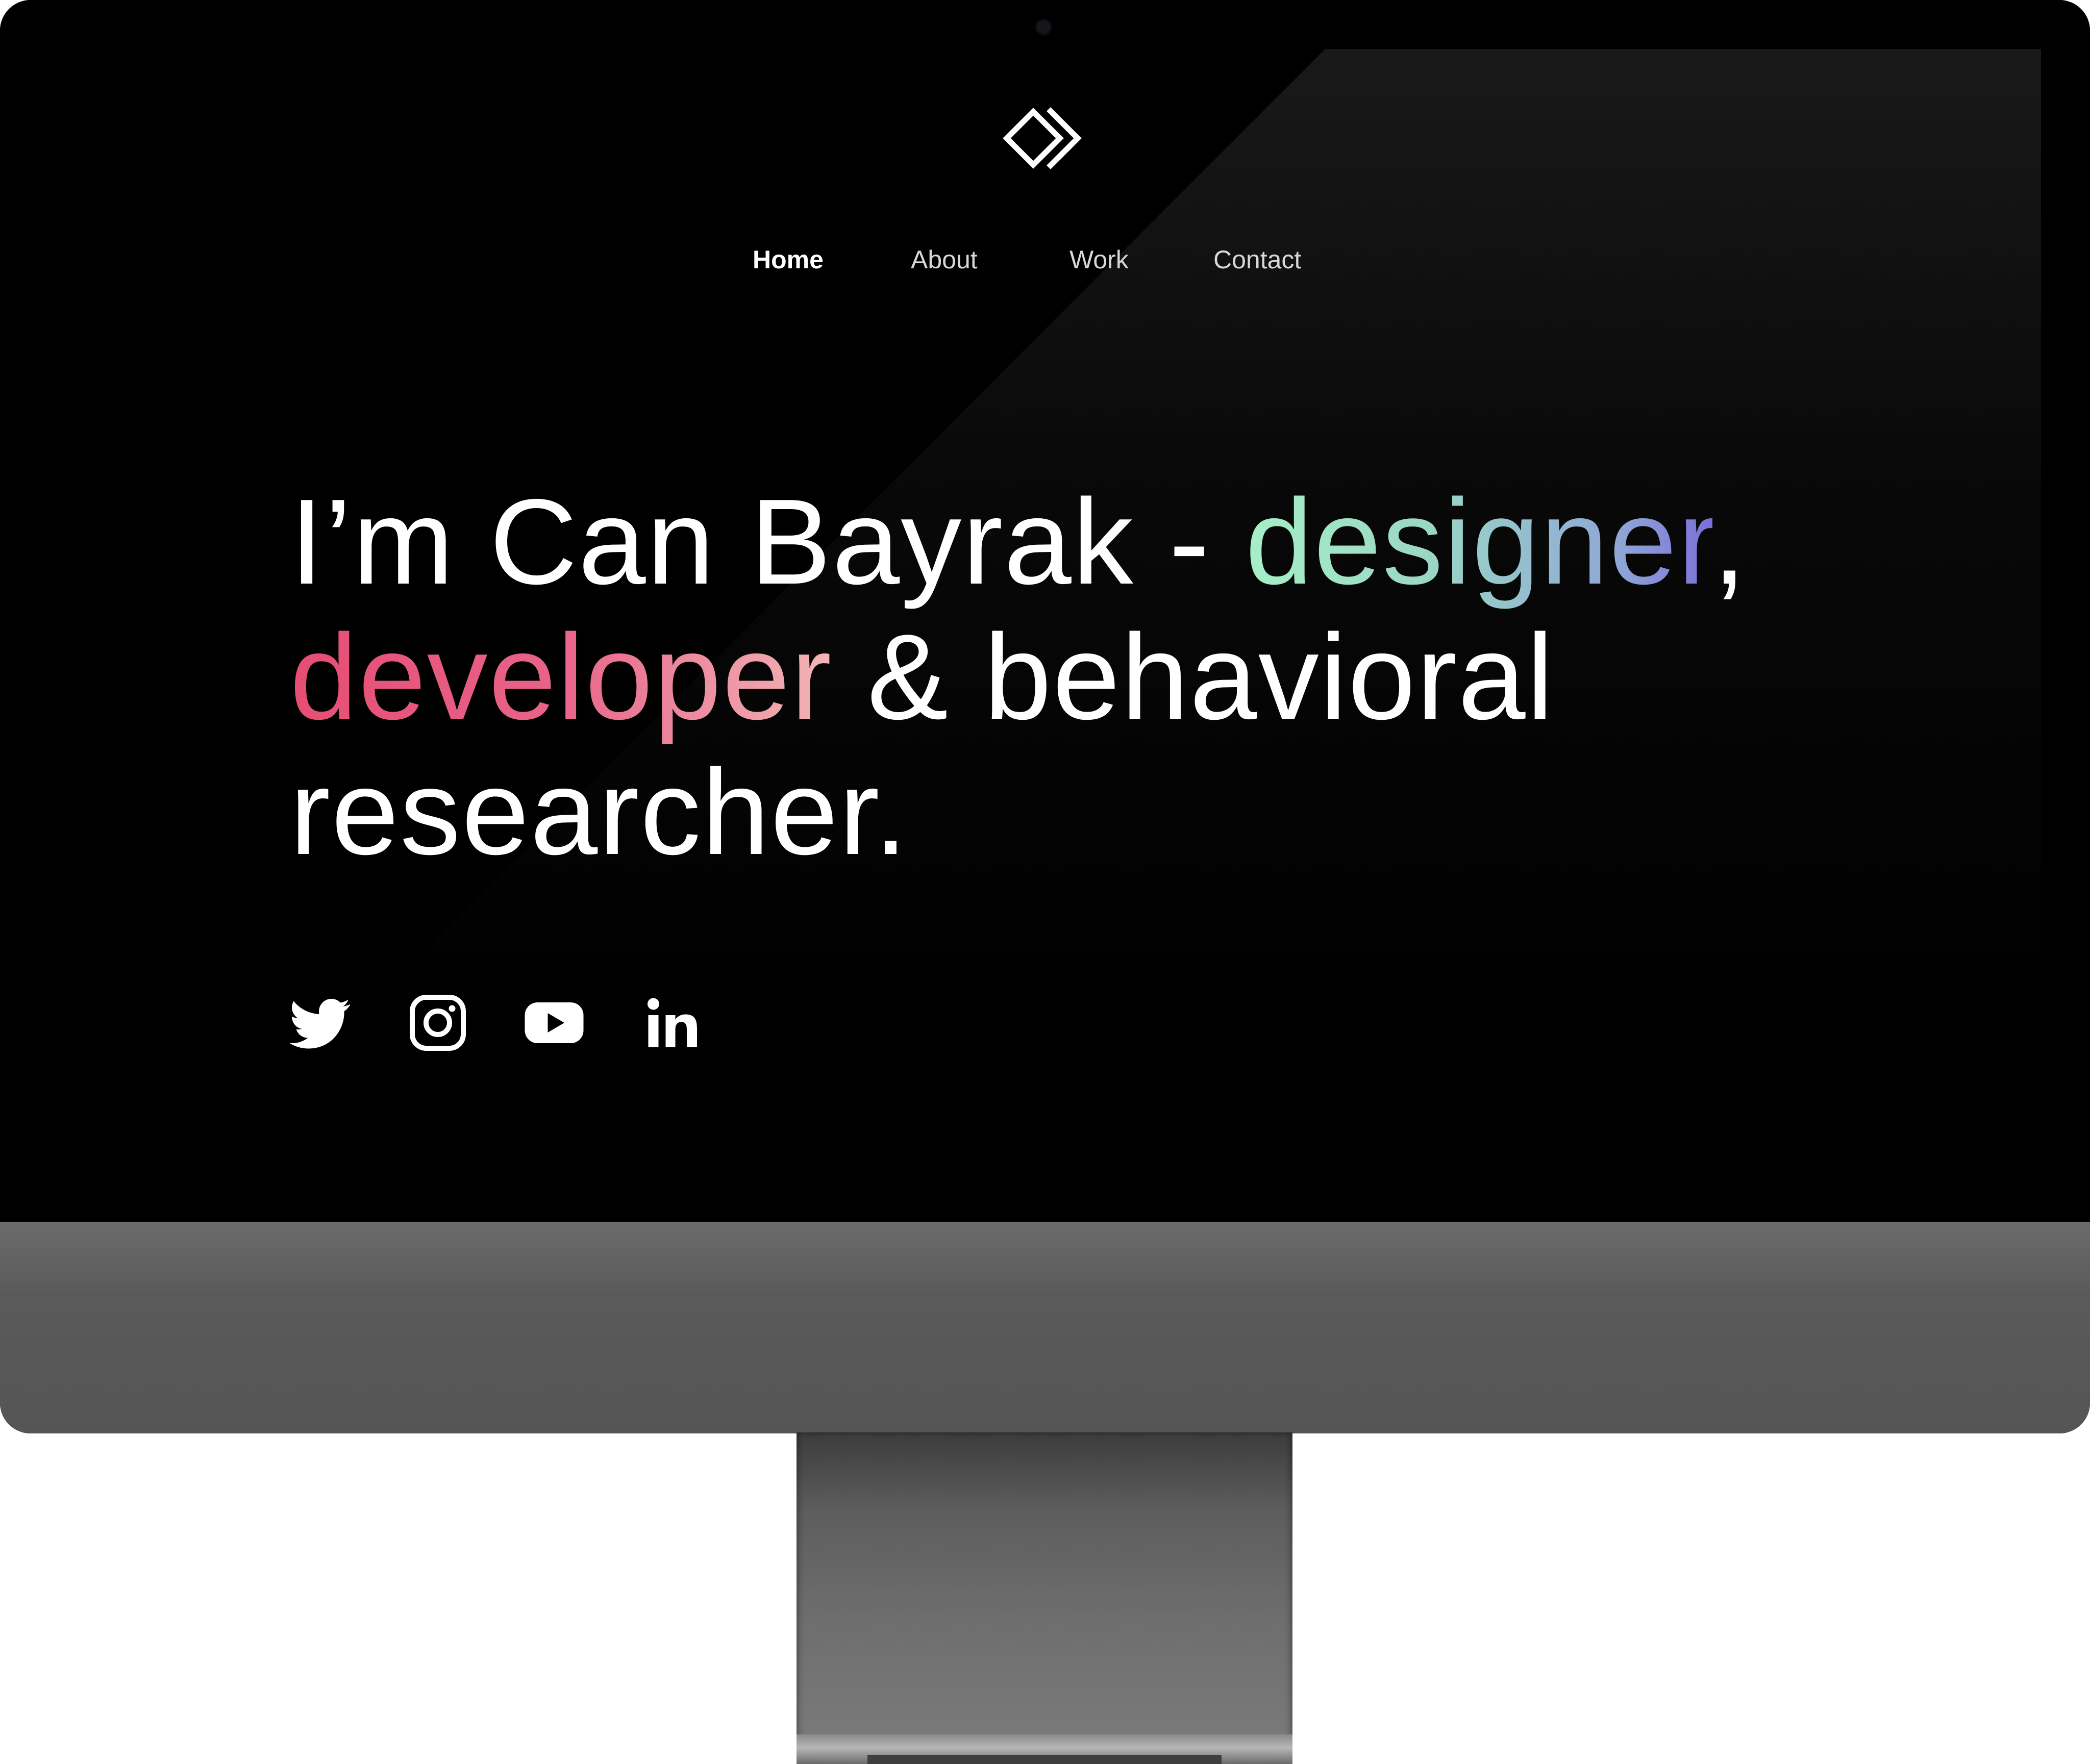 This screenshot has width=2090, height=1764. What do you see at coordinates (321, 1023) in the screenshot?
I see `twitter-icon` at bounding box center [321, 1023].